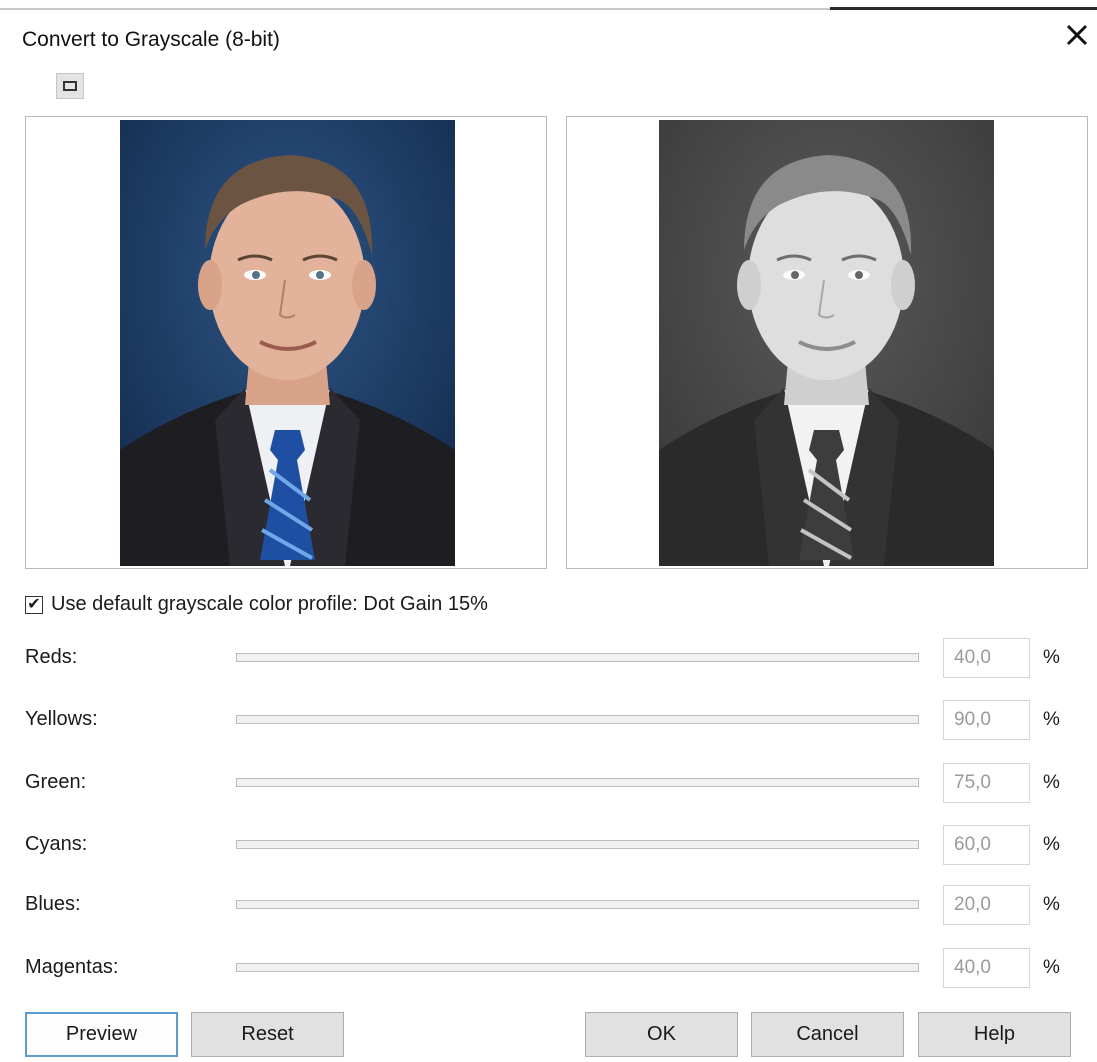 The image size is (1097, 1062). I want to click on slider-row-blues: Blues: 20,0 %, so click(548, 905).